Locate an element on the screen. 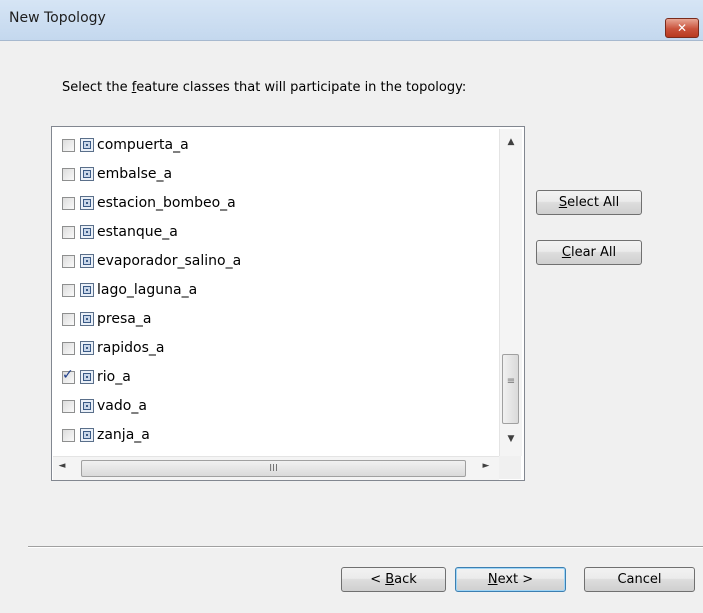 The image size is (703, 613). list-item: estanque_a is located at coordinates (120, 232).